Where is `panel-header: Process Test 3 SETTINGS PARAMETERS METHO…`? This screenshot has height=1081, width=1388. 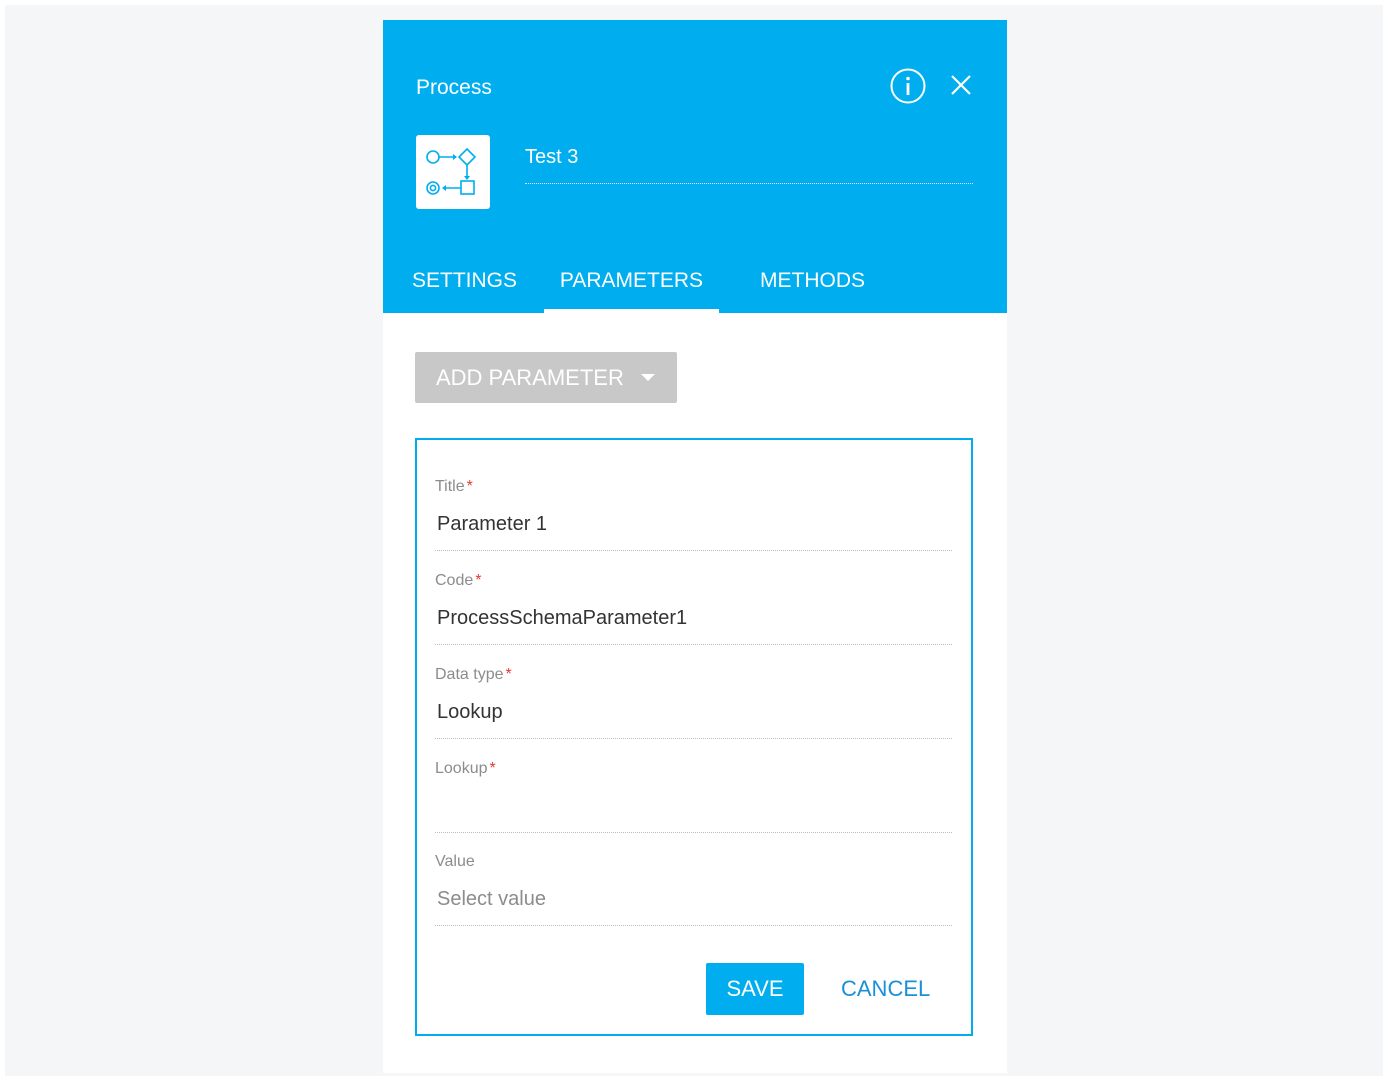
panel-header: Process Test 3 SETTINGS PARAMETERS METHO… is located at coordinates (695, 166).